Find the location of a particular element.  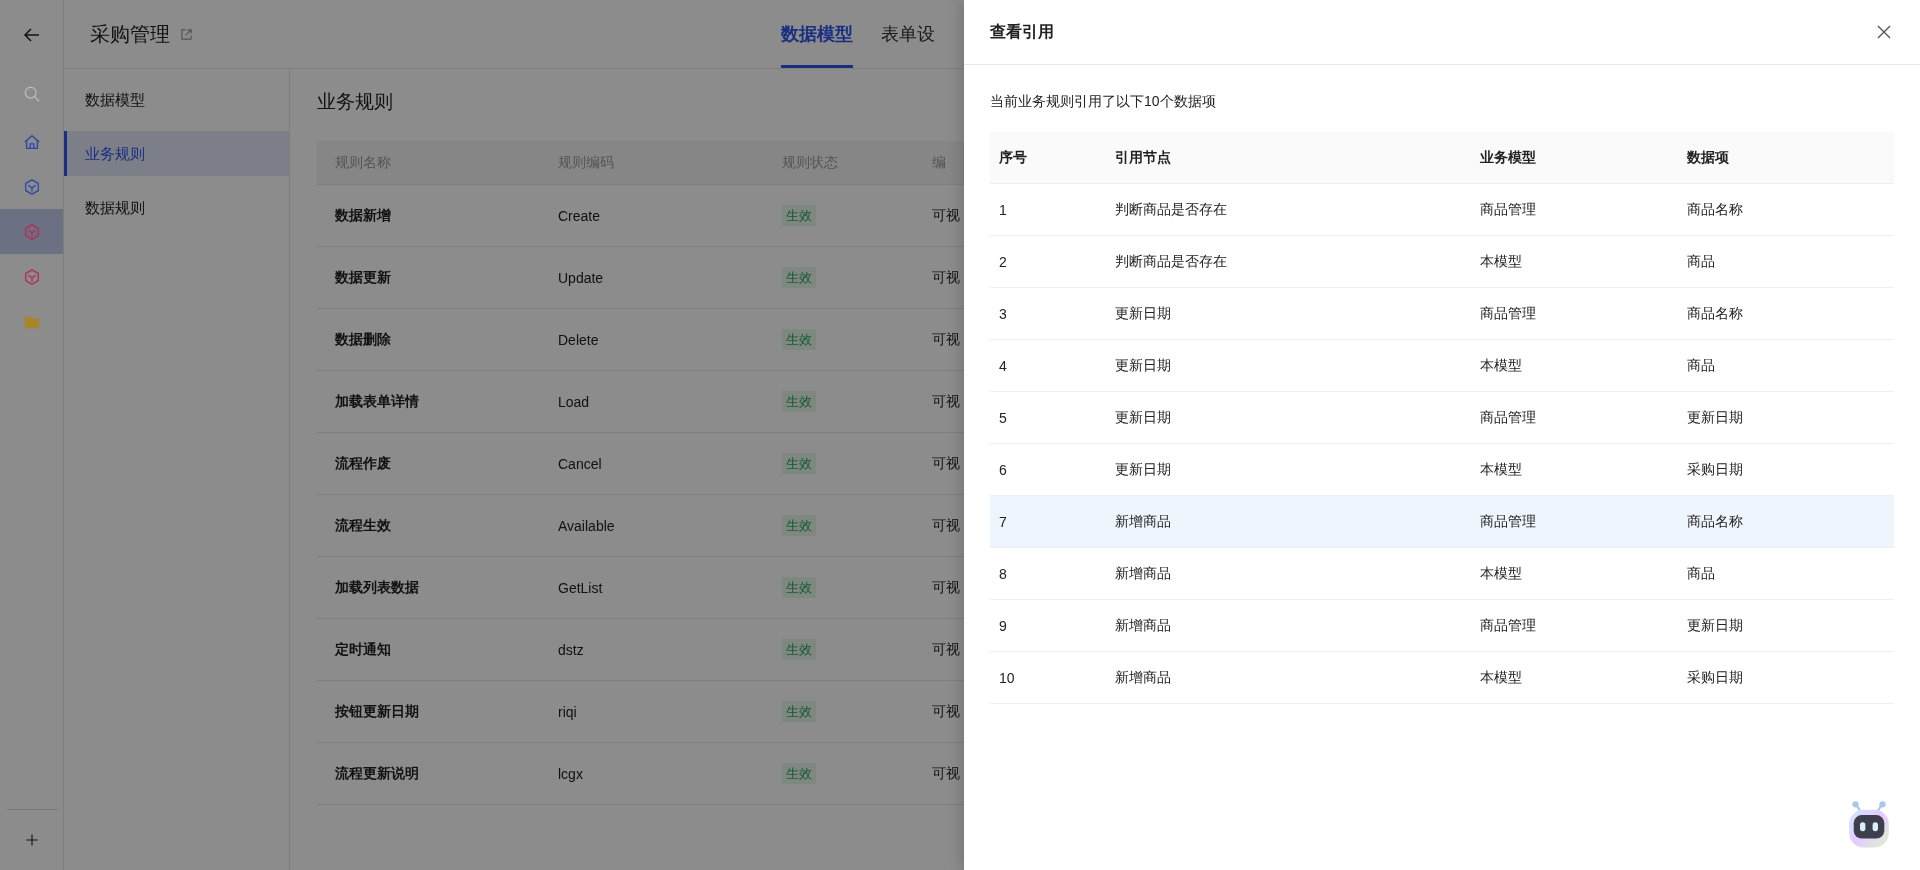

rule-code: lcgx is located at coordinates (571, 773).